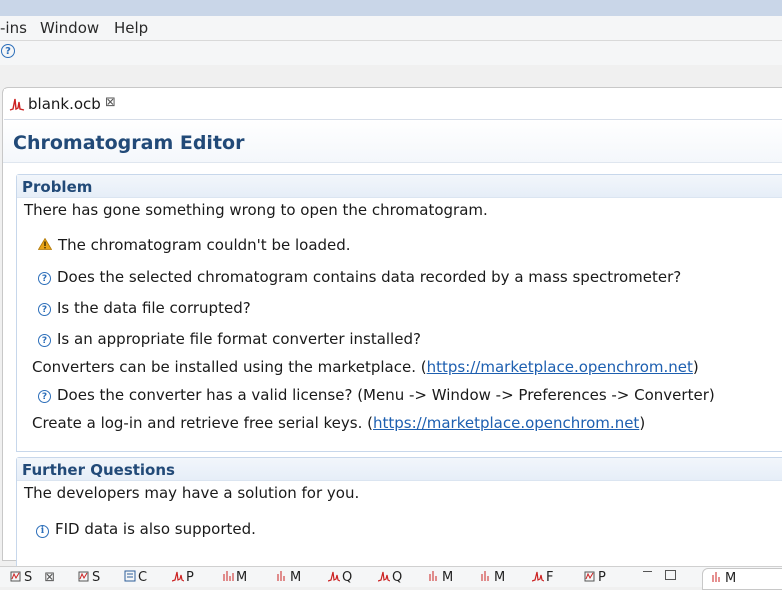  Describe the element at coordinates (42, 531) in the screenshot. I see `info-icon: i` at that location.